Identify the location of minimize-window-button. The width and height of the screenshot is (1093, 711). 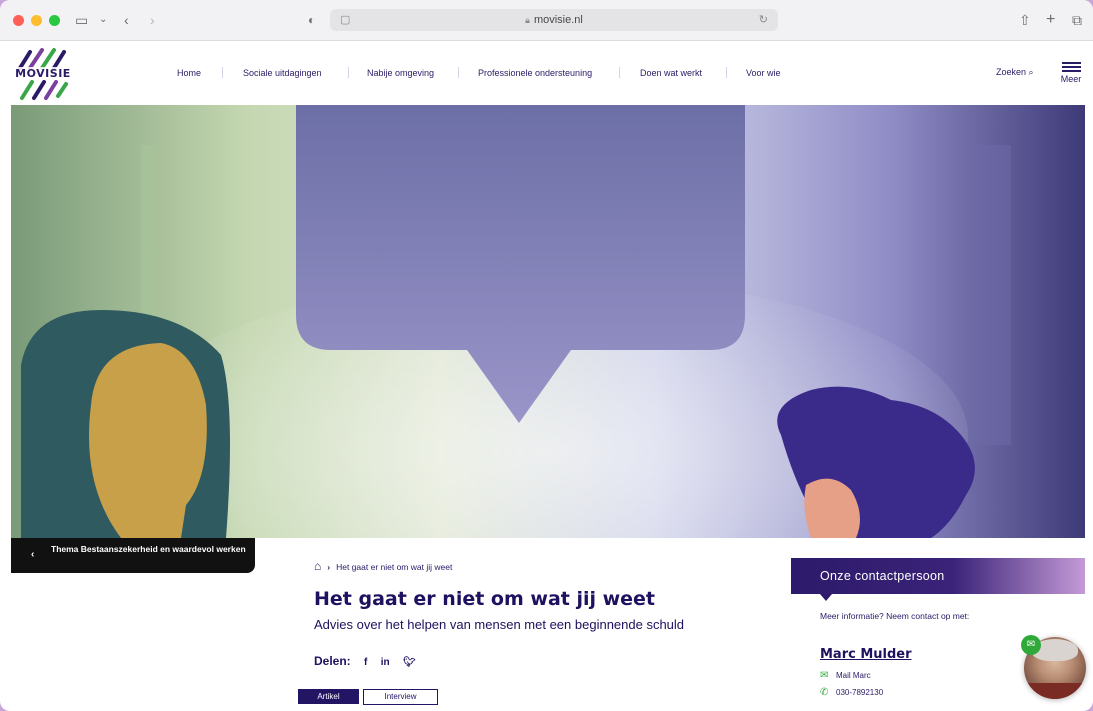
(36, 20).